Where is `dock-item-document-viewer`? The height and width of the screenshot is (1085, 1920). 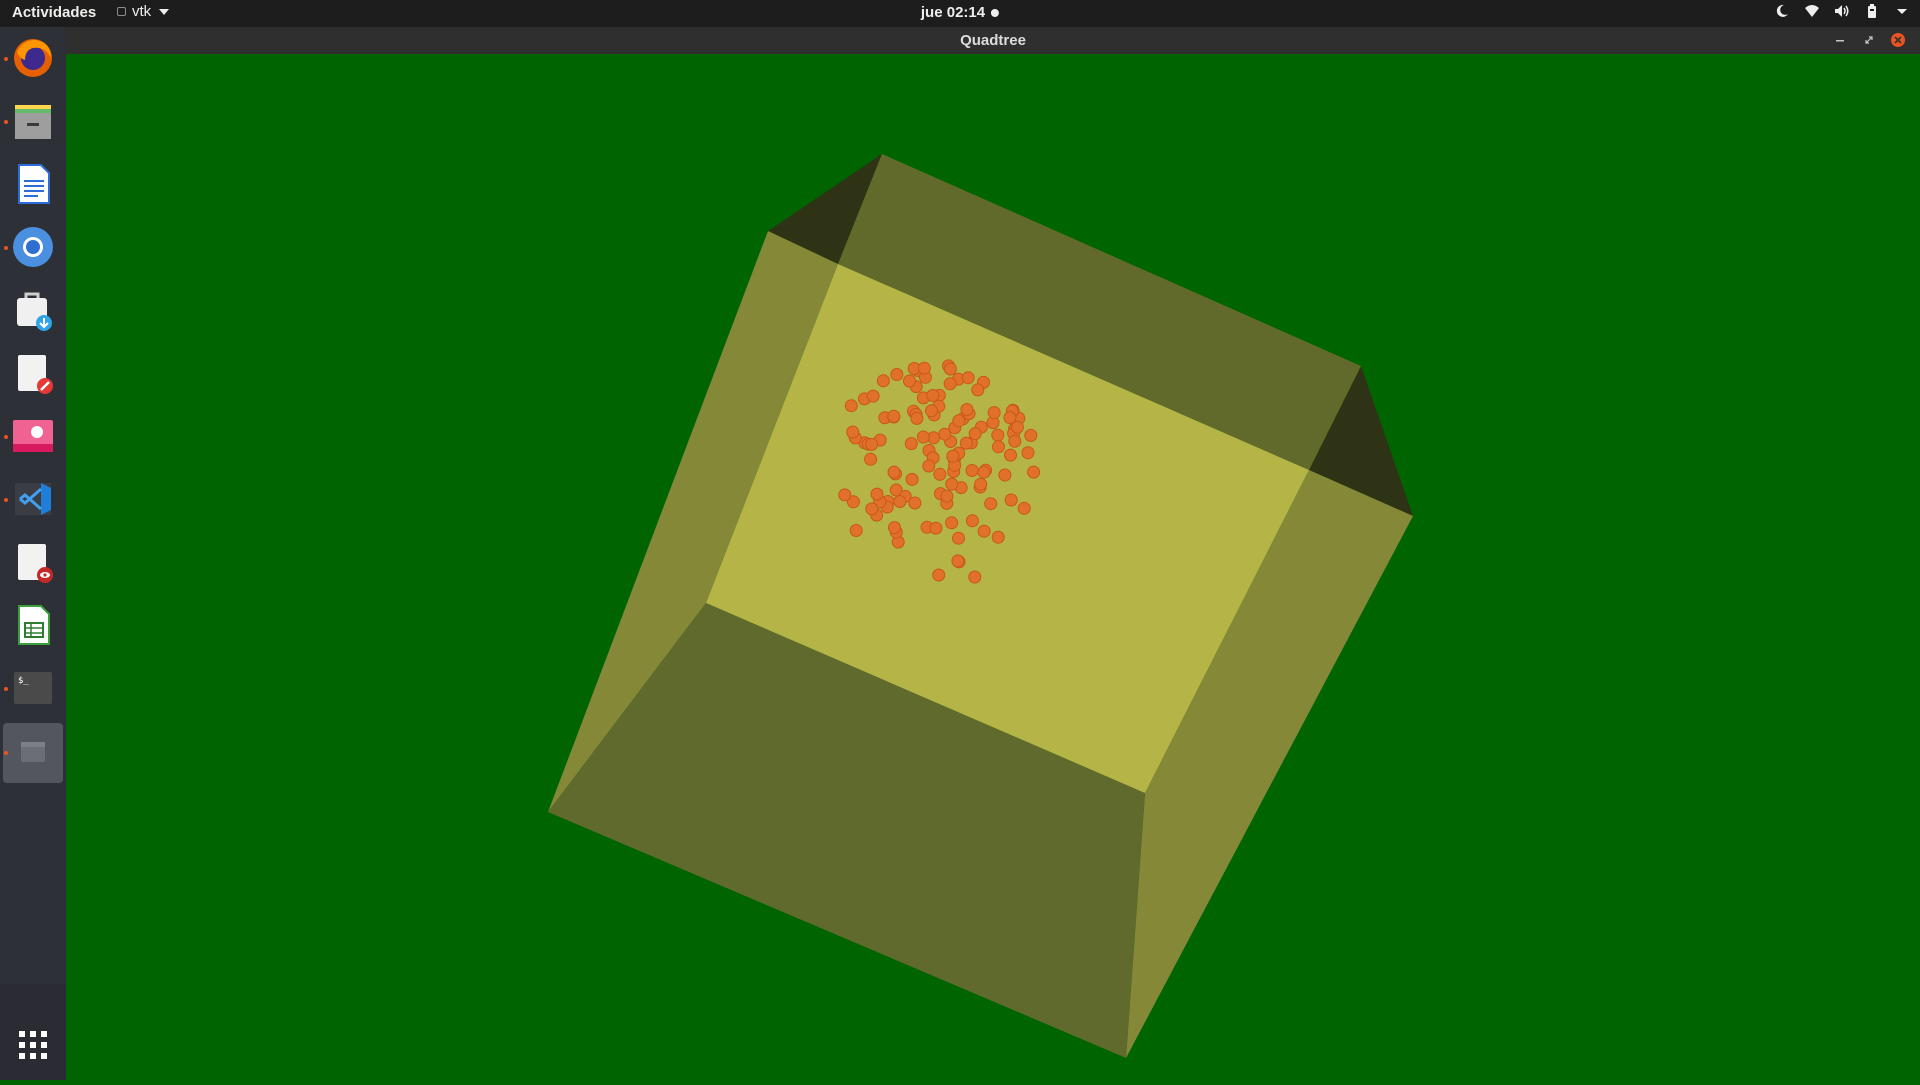 dock-item-document-viewer is located at coordinates (33, 562).